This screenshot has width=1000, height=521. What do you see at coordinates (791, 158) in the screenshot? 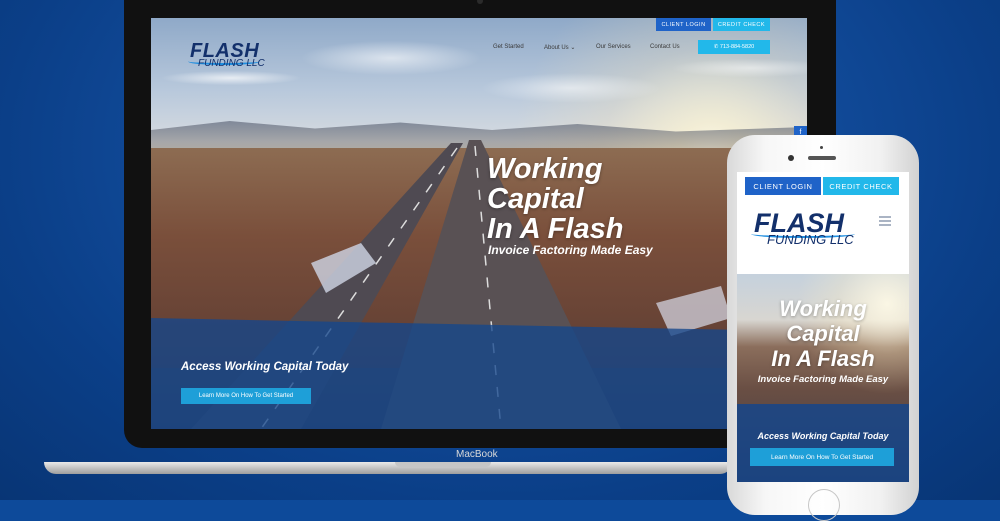
I see `phone-camera` at bounding box center [791, 158].